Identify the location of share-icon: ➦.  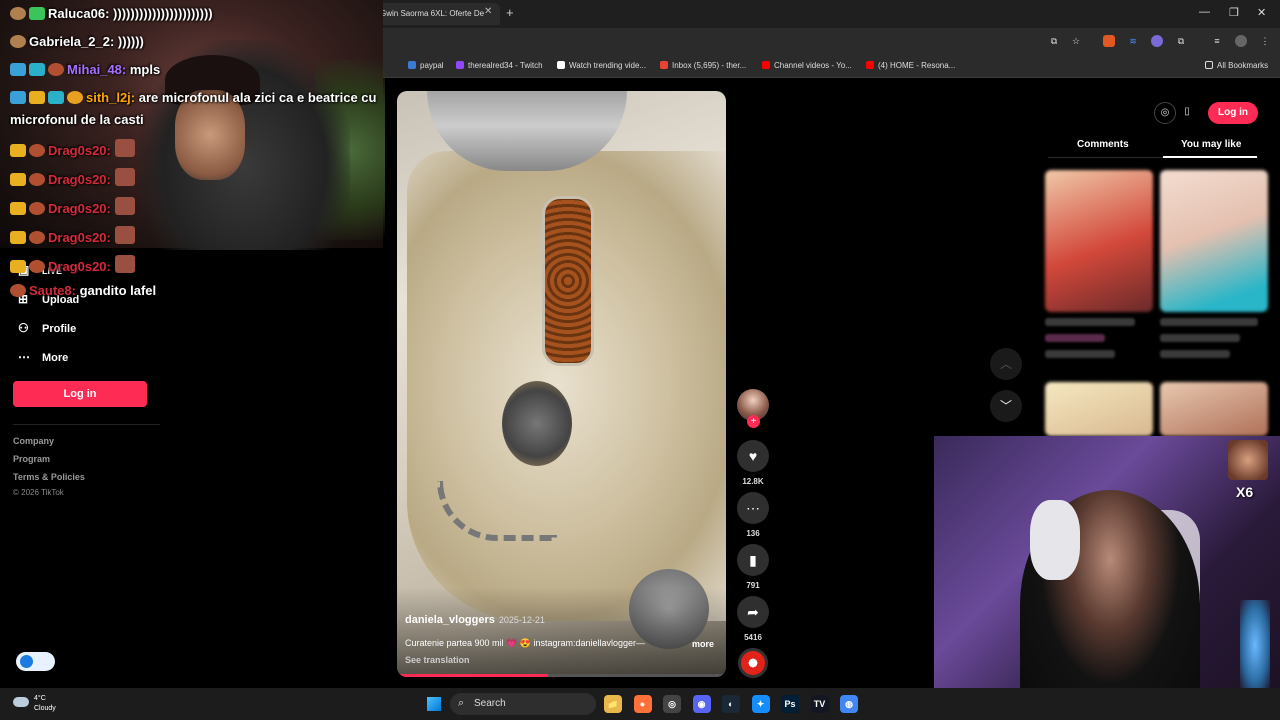
(753, 612).